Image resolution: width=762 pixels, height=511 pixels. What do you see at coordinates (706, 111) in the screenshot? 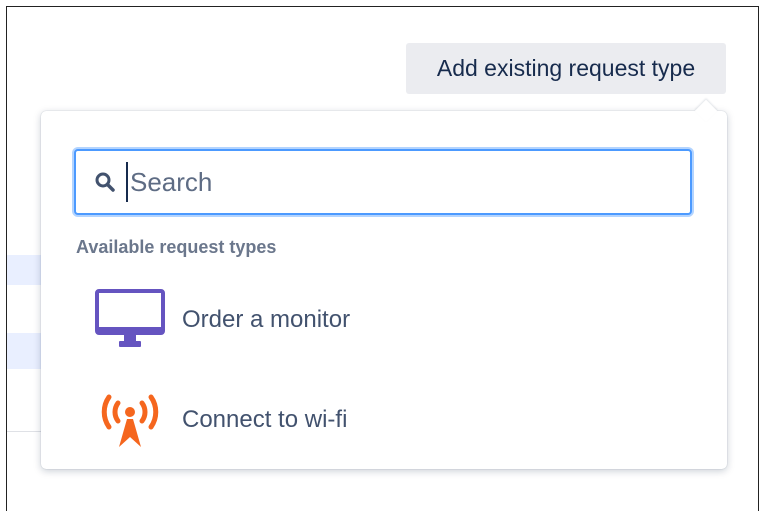
I see `popover-caret` at bounding box center [706, 111].